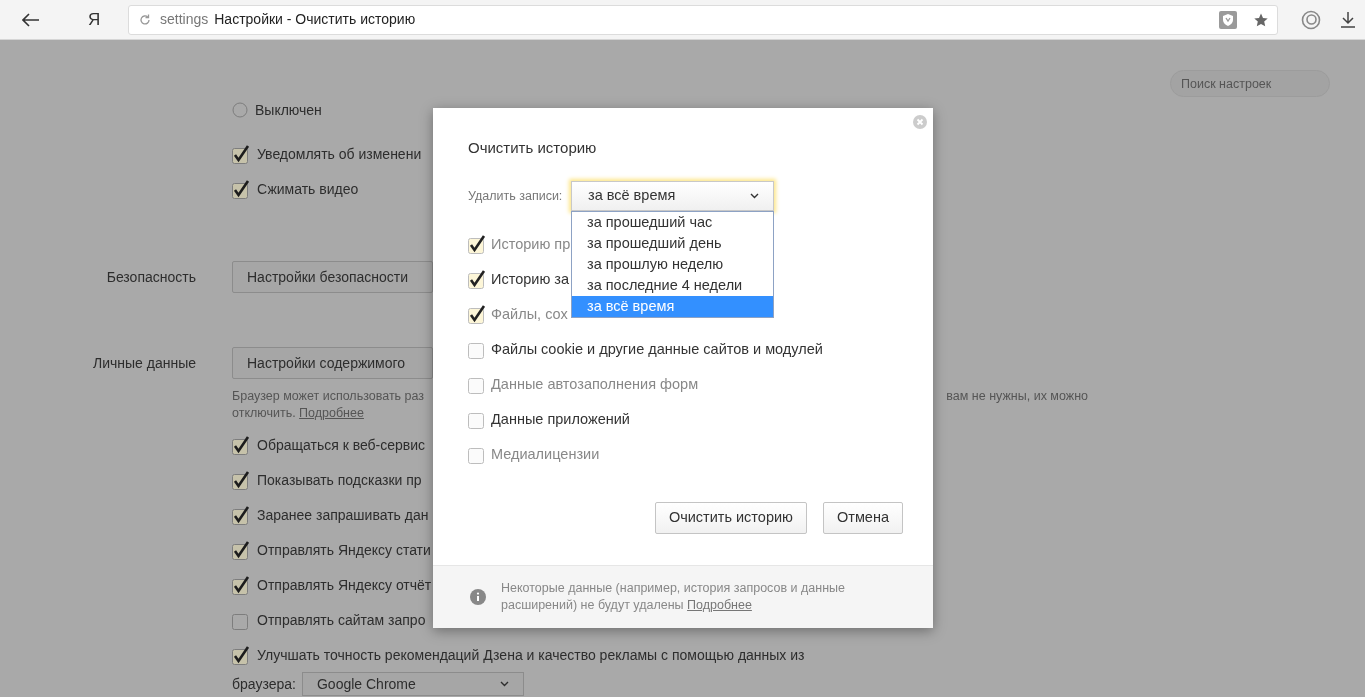 Image resolution: width=1365 pixels, height=697 pixels. I want to click on info-text: Некоторые данные (например, история запросов и данные расширений) не будут удалены Подробнее, so click(673, 597).